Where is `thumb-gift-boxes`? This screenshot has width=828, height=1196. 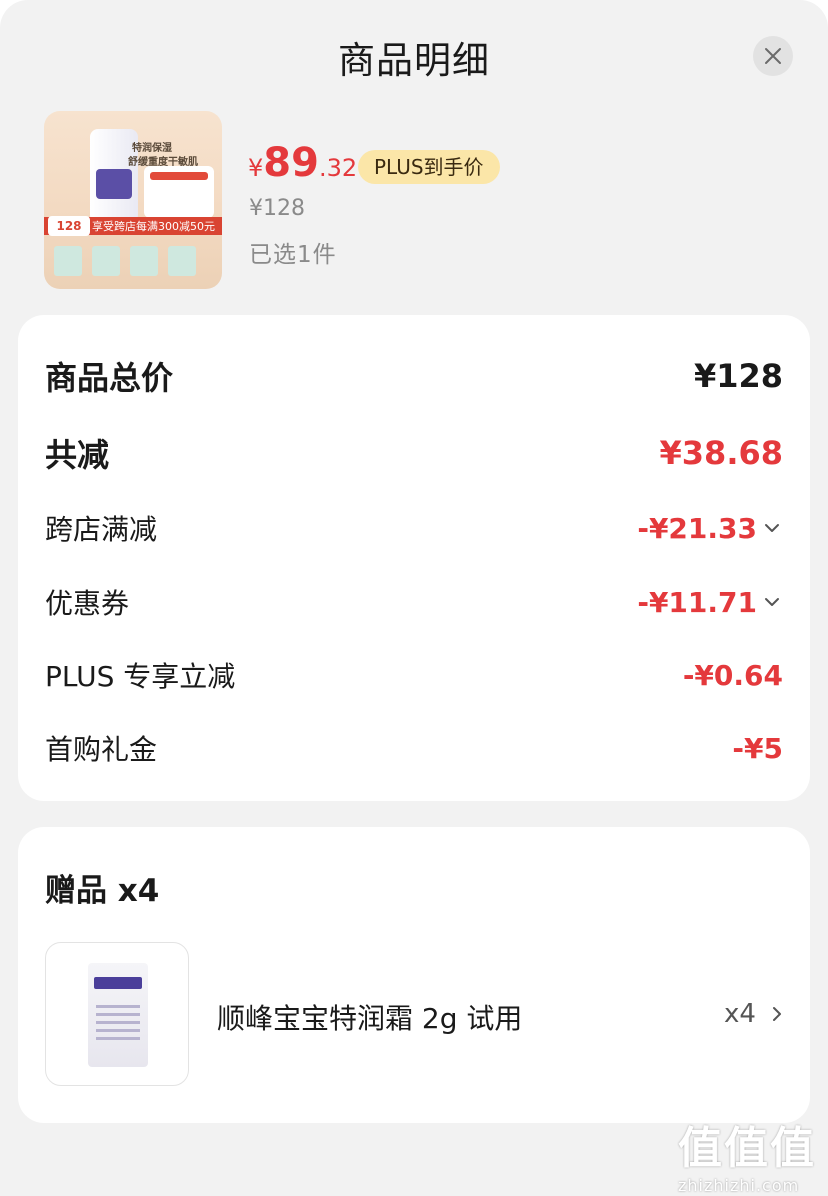 thumb-gift-boxes is located at coordinates (125, 261).